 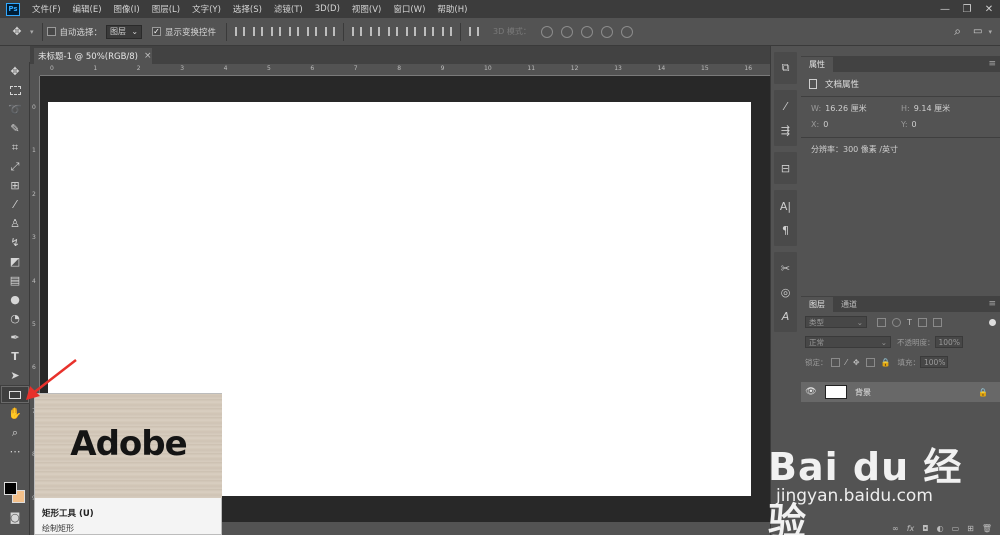 I want to click on restore-button: ❐, so click(x=967, y=9).